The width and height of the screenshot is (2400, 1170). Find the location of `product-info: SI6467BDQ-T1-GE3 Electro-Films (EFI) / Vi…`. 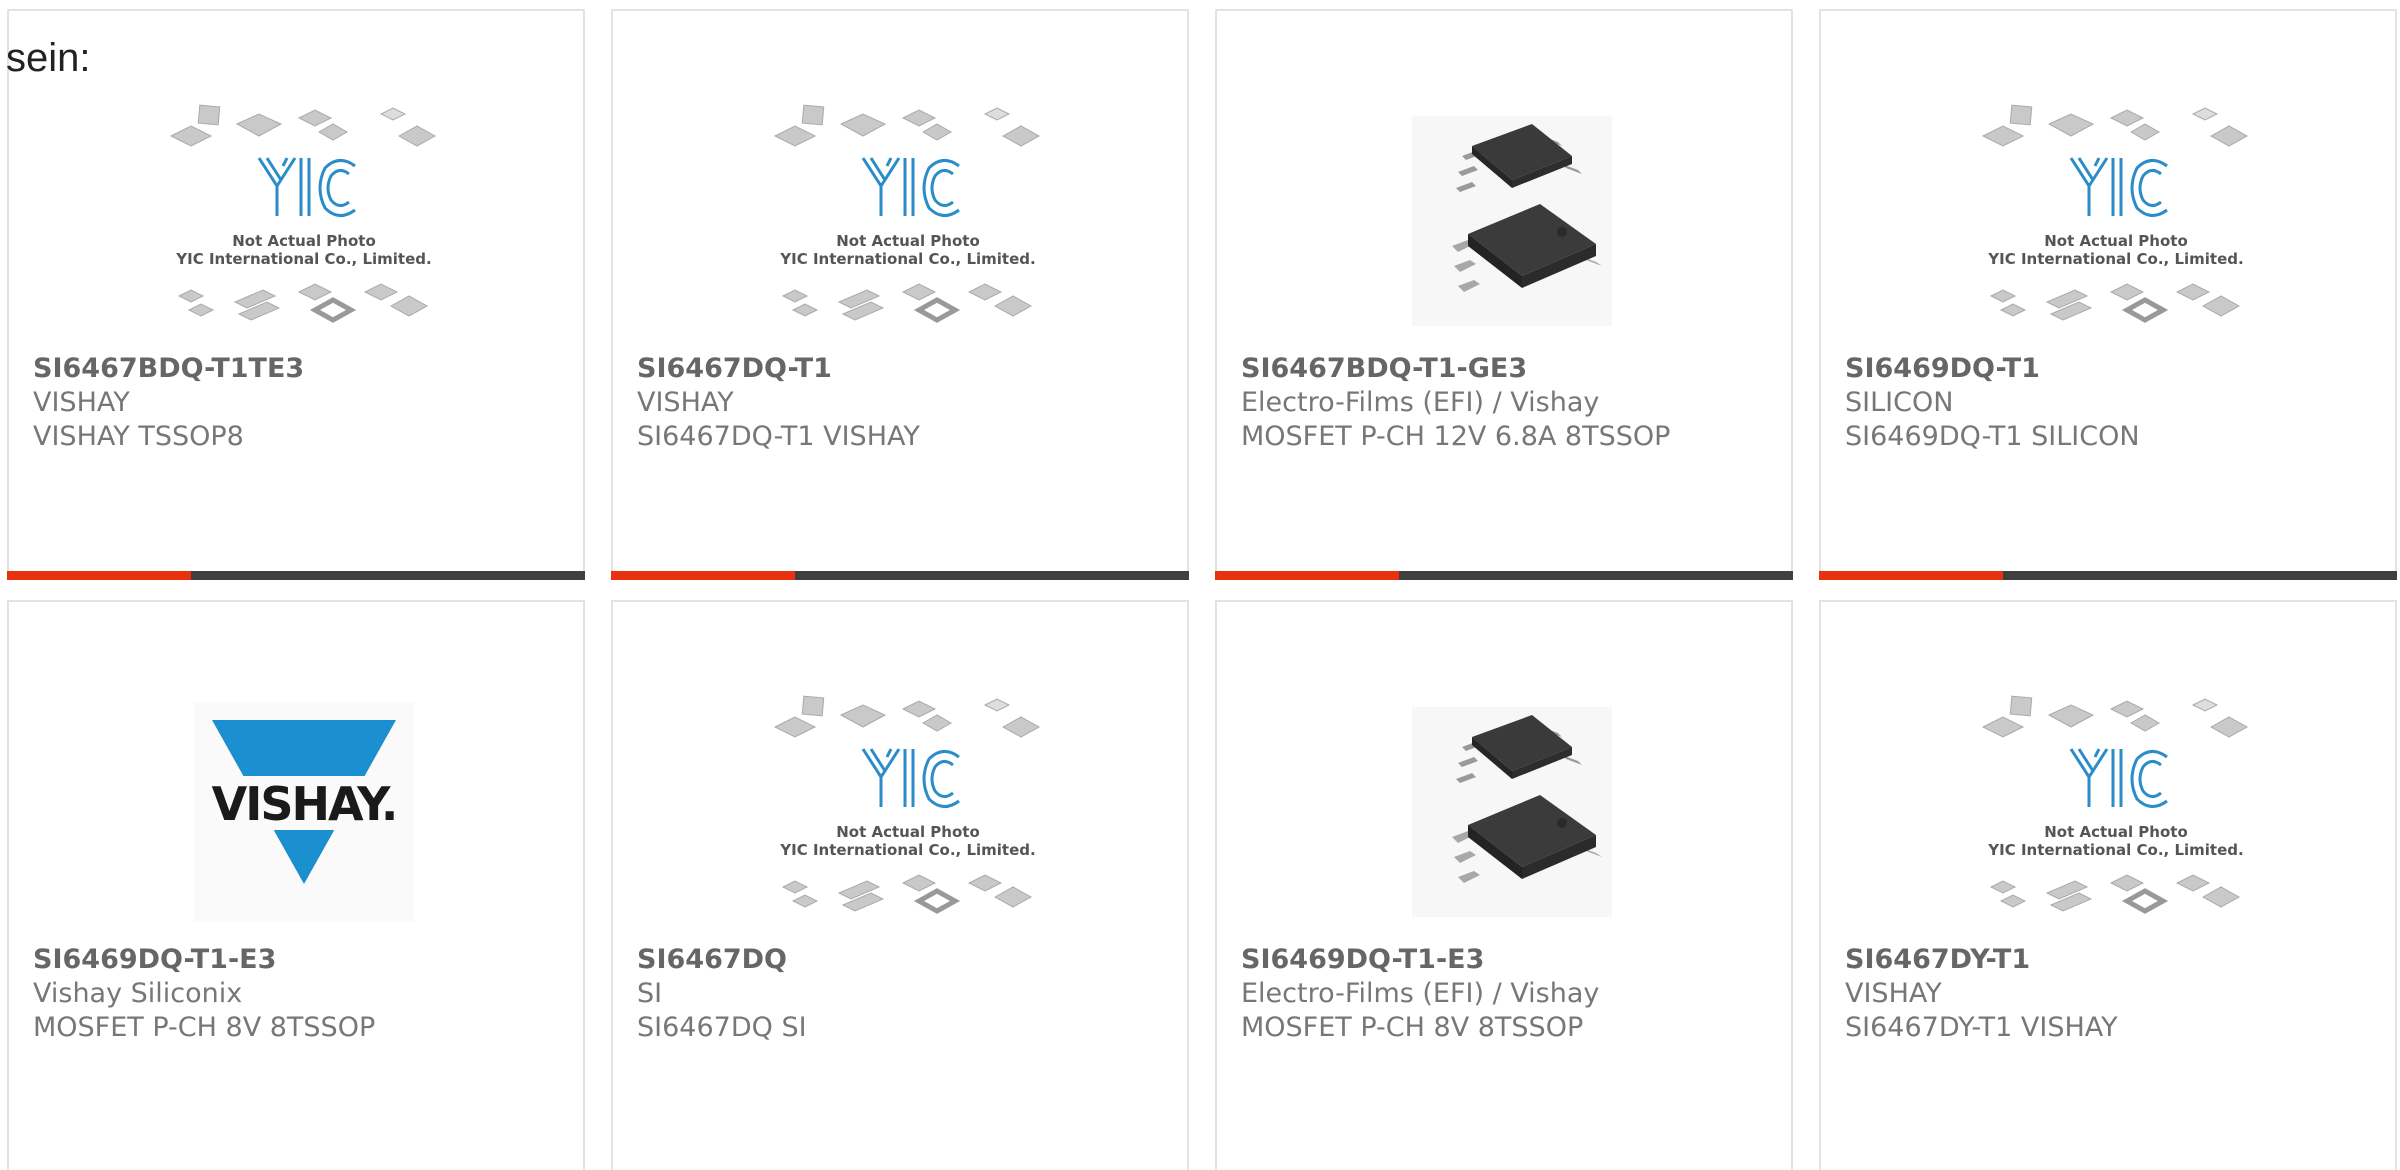

product-info: SI6467BDQ-T1-GE3 Electro-Films (EFI) / Vi… is located at coordinates (1508, 403).